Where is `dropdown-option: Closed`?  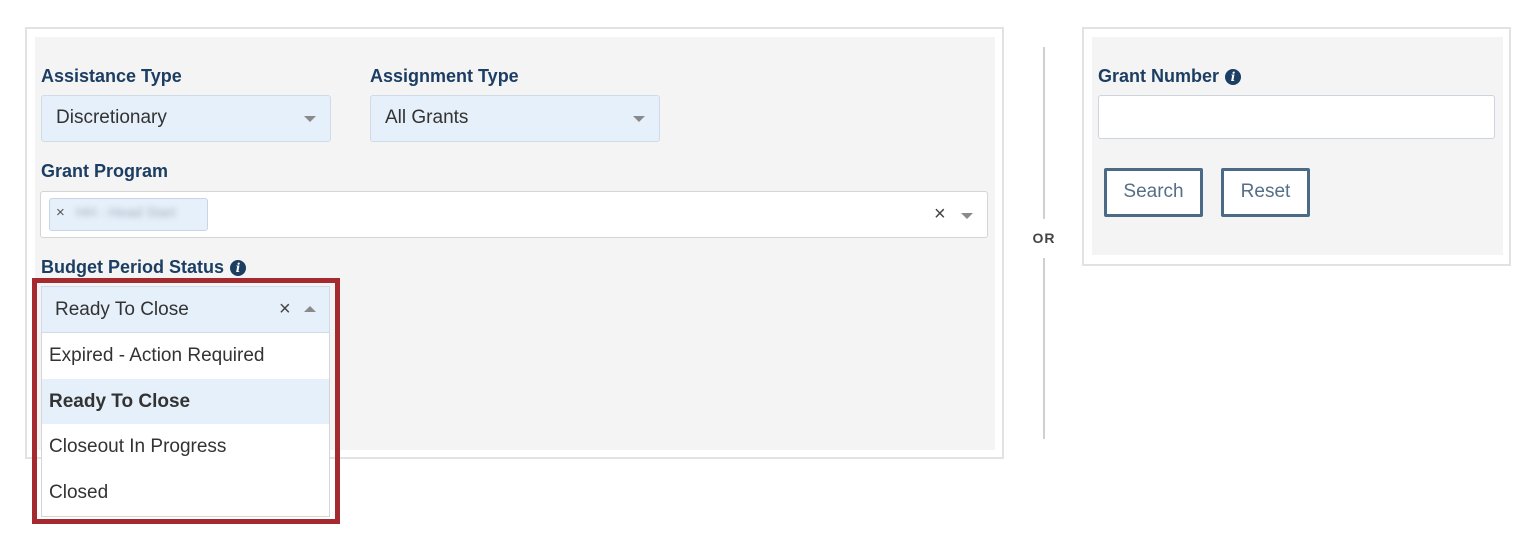 dropdown-option: Closed is located at coordinates (185, 492).